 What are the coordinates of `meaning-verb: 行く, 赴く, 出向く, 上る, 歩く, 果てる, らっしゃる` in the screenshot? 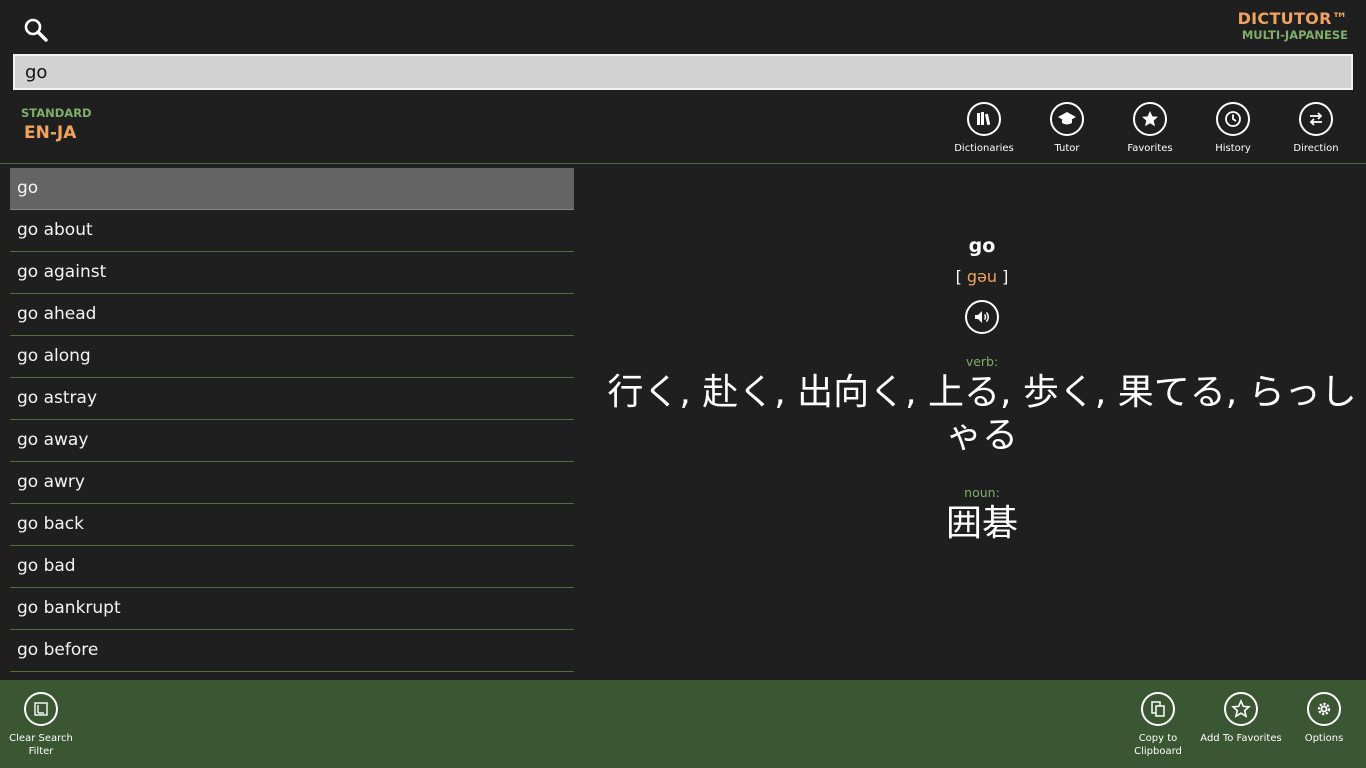 It's located at (982, 414).